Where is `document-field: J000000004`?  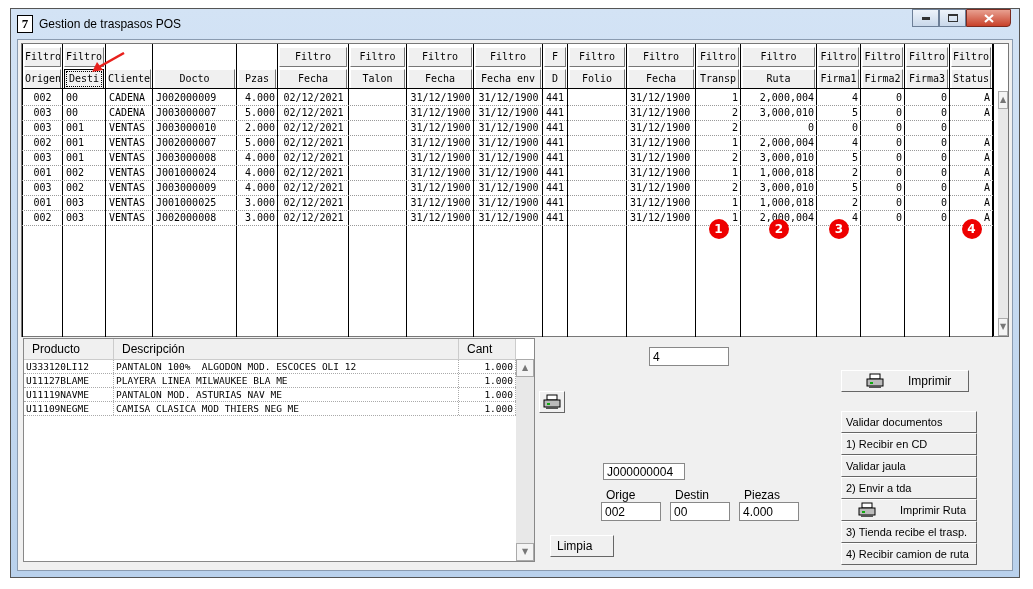 document-field: J000000004 is located at coordinates (644, 471).